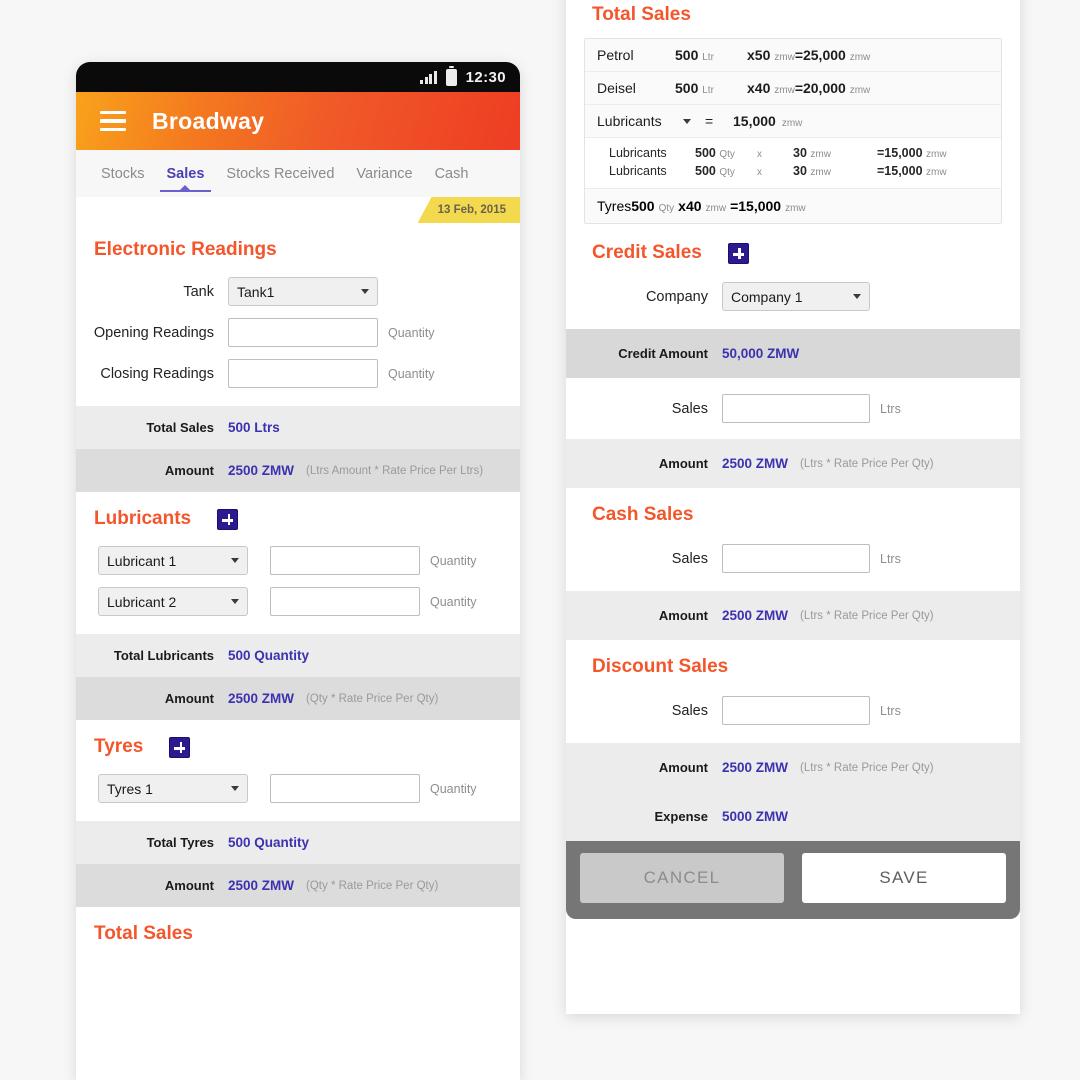  Describe the element at coordinates (761, 353) in the screenshot. I see `credit-amount-value: 50,000 ZMW` at that location.